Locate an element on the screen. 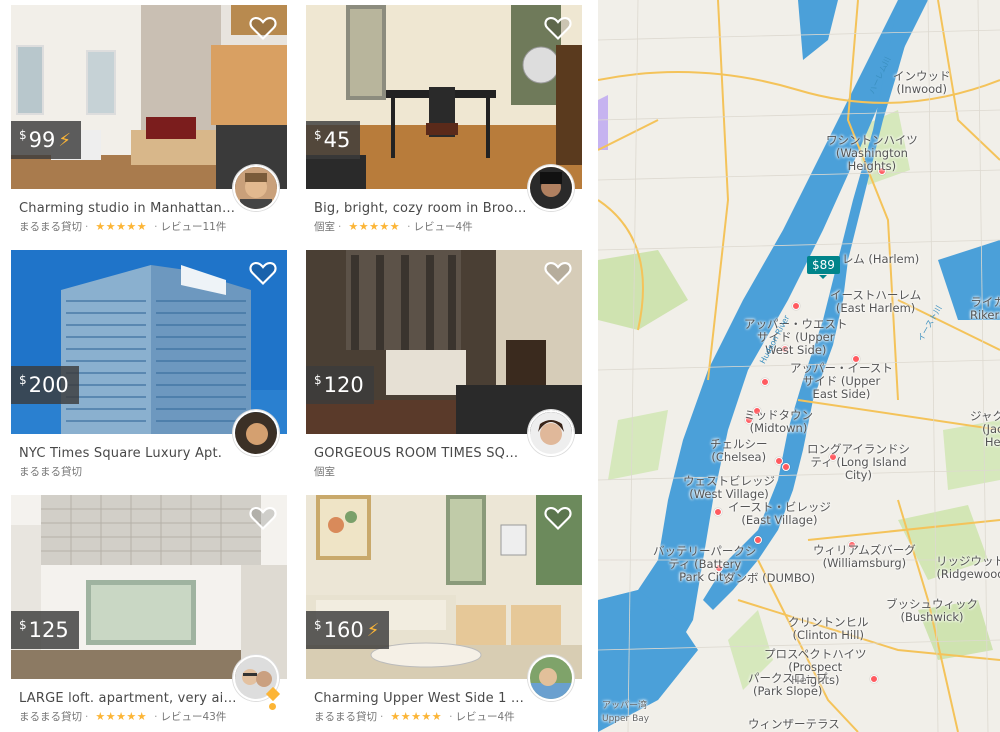 The image size is (1000, 732). map-label-clinton-hill: クリントンヒル (Clinton Hill) is located at coordinates (828, 628).